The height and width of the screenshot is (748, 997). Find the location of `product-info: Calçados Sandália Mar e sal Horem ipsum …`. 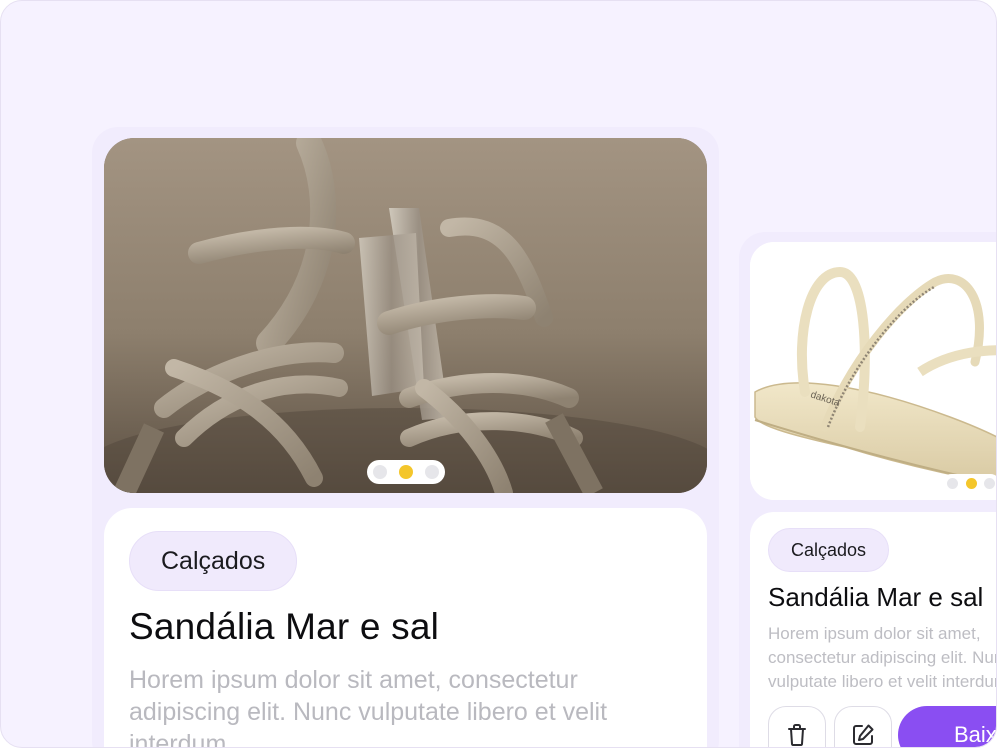

product-info: Calçados Sandália Mar e sal Horem ipsum … is located at coordinates (873, 629).